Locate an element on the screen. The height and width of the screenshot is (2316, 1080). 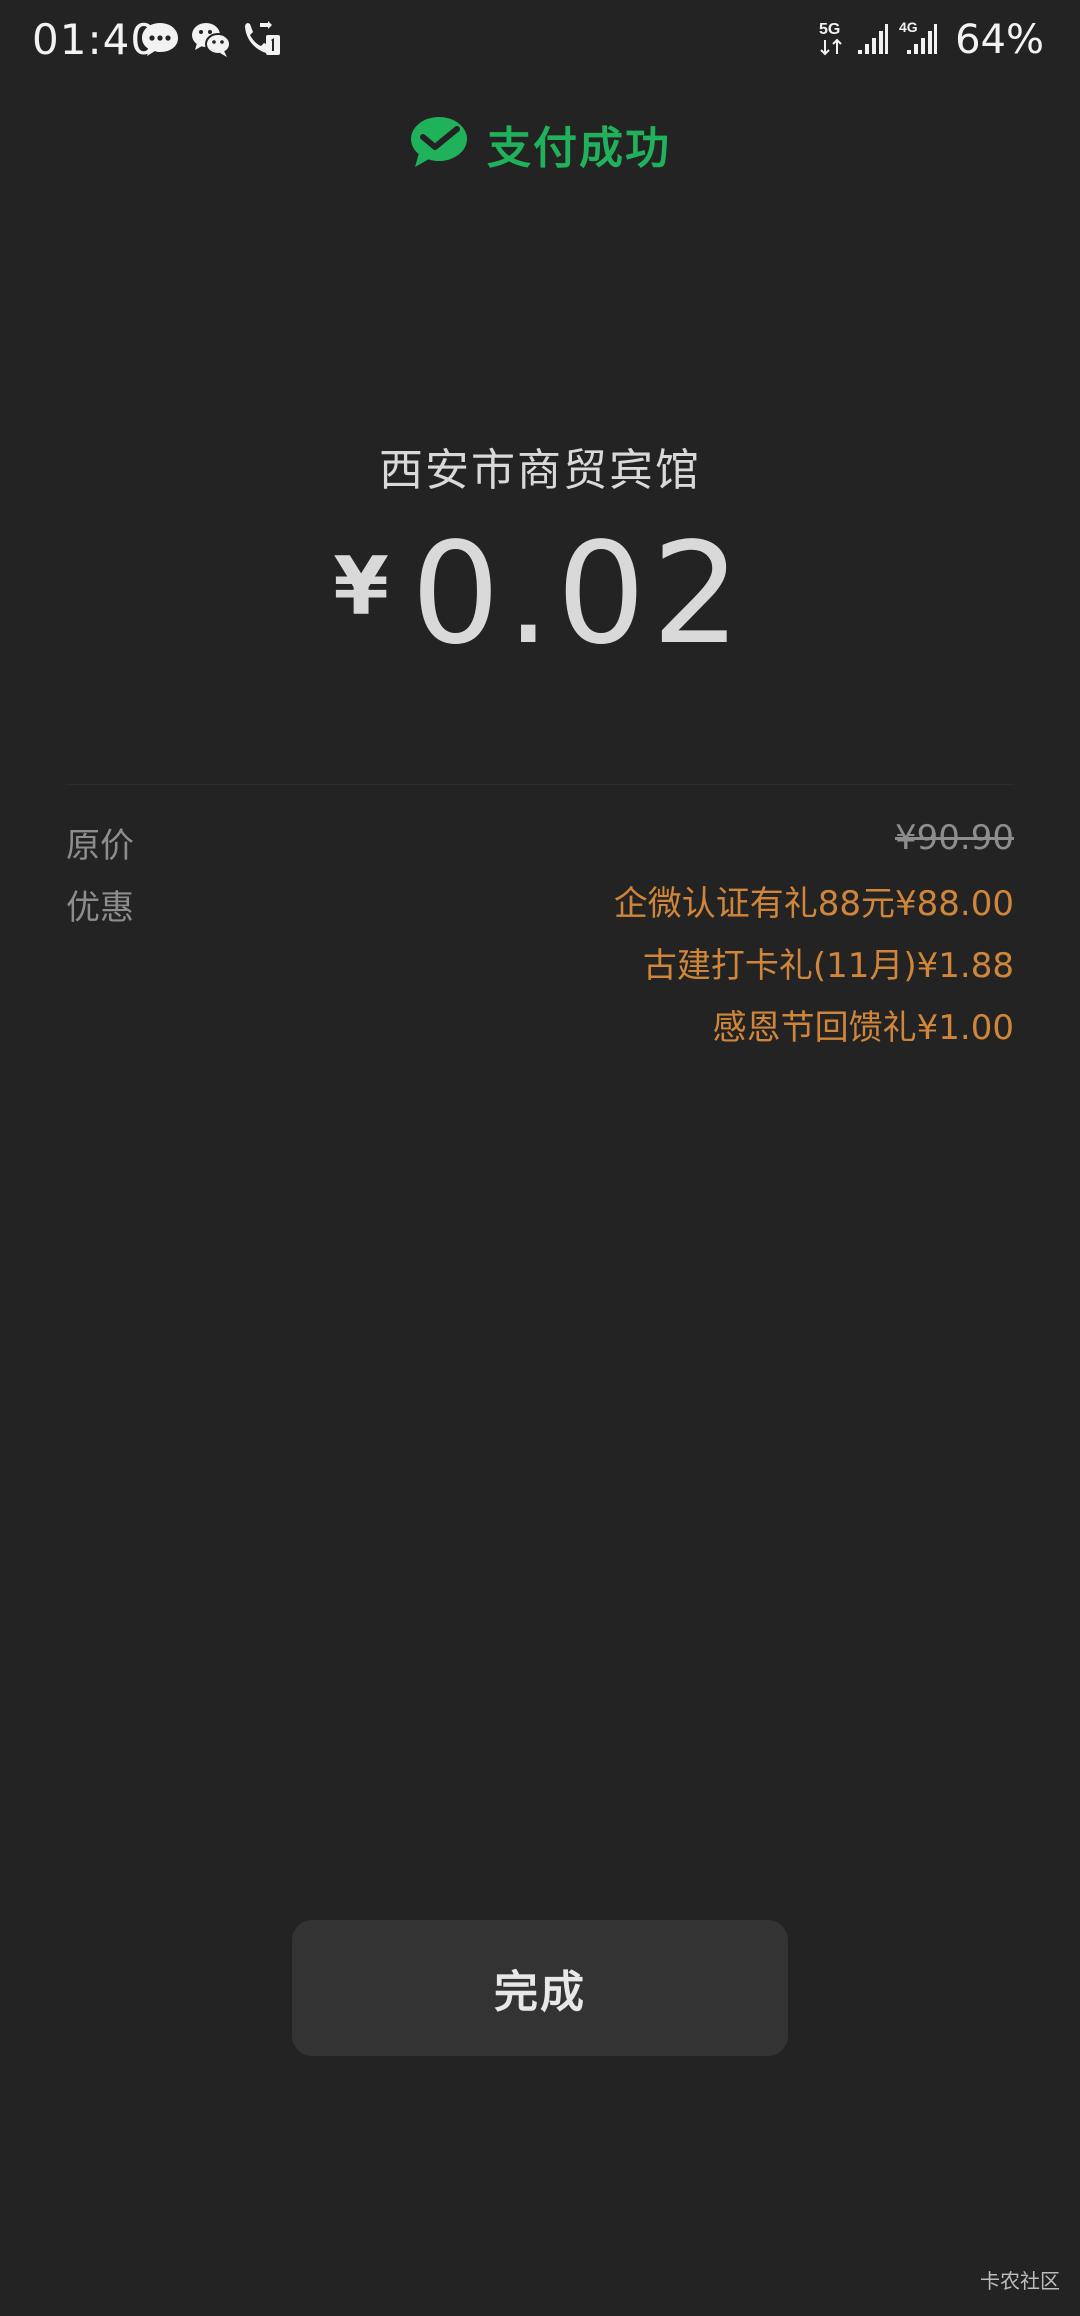
discount-row: 优惠 is located at coordinates (166, 906).